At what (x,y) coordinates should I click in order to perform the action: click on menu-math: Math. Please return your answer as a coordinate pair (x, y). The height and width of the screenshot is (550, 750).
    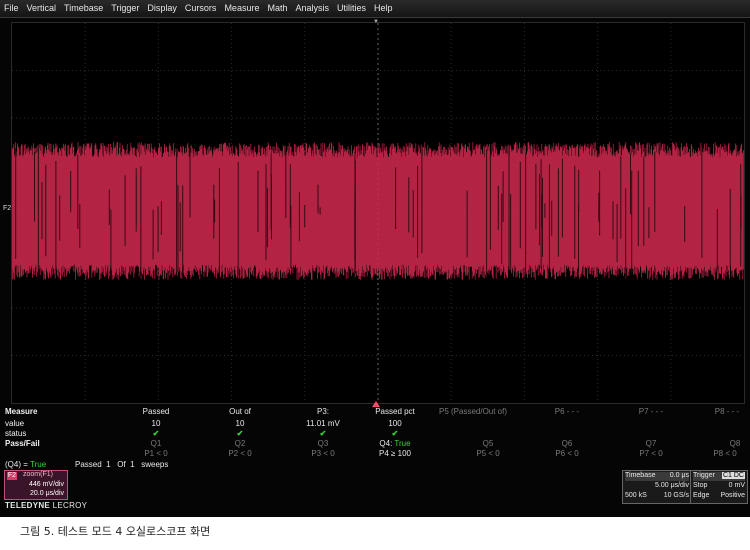
    Looking at the image, I should click on (277, 8).